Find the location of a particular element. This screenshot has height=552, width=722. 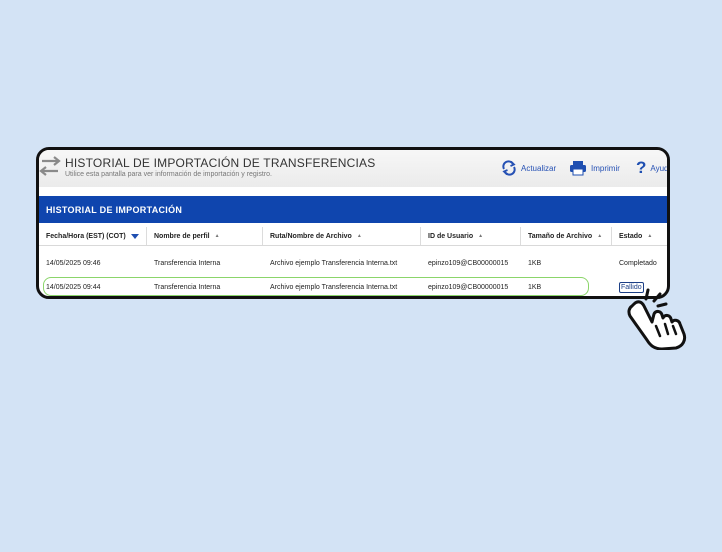

refresh-button: Actualizar is located at coordinates (528, 168).